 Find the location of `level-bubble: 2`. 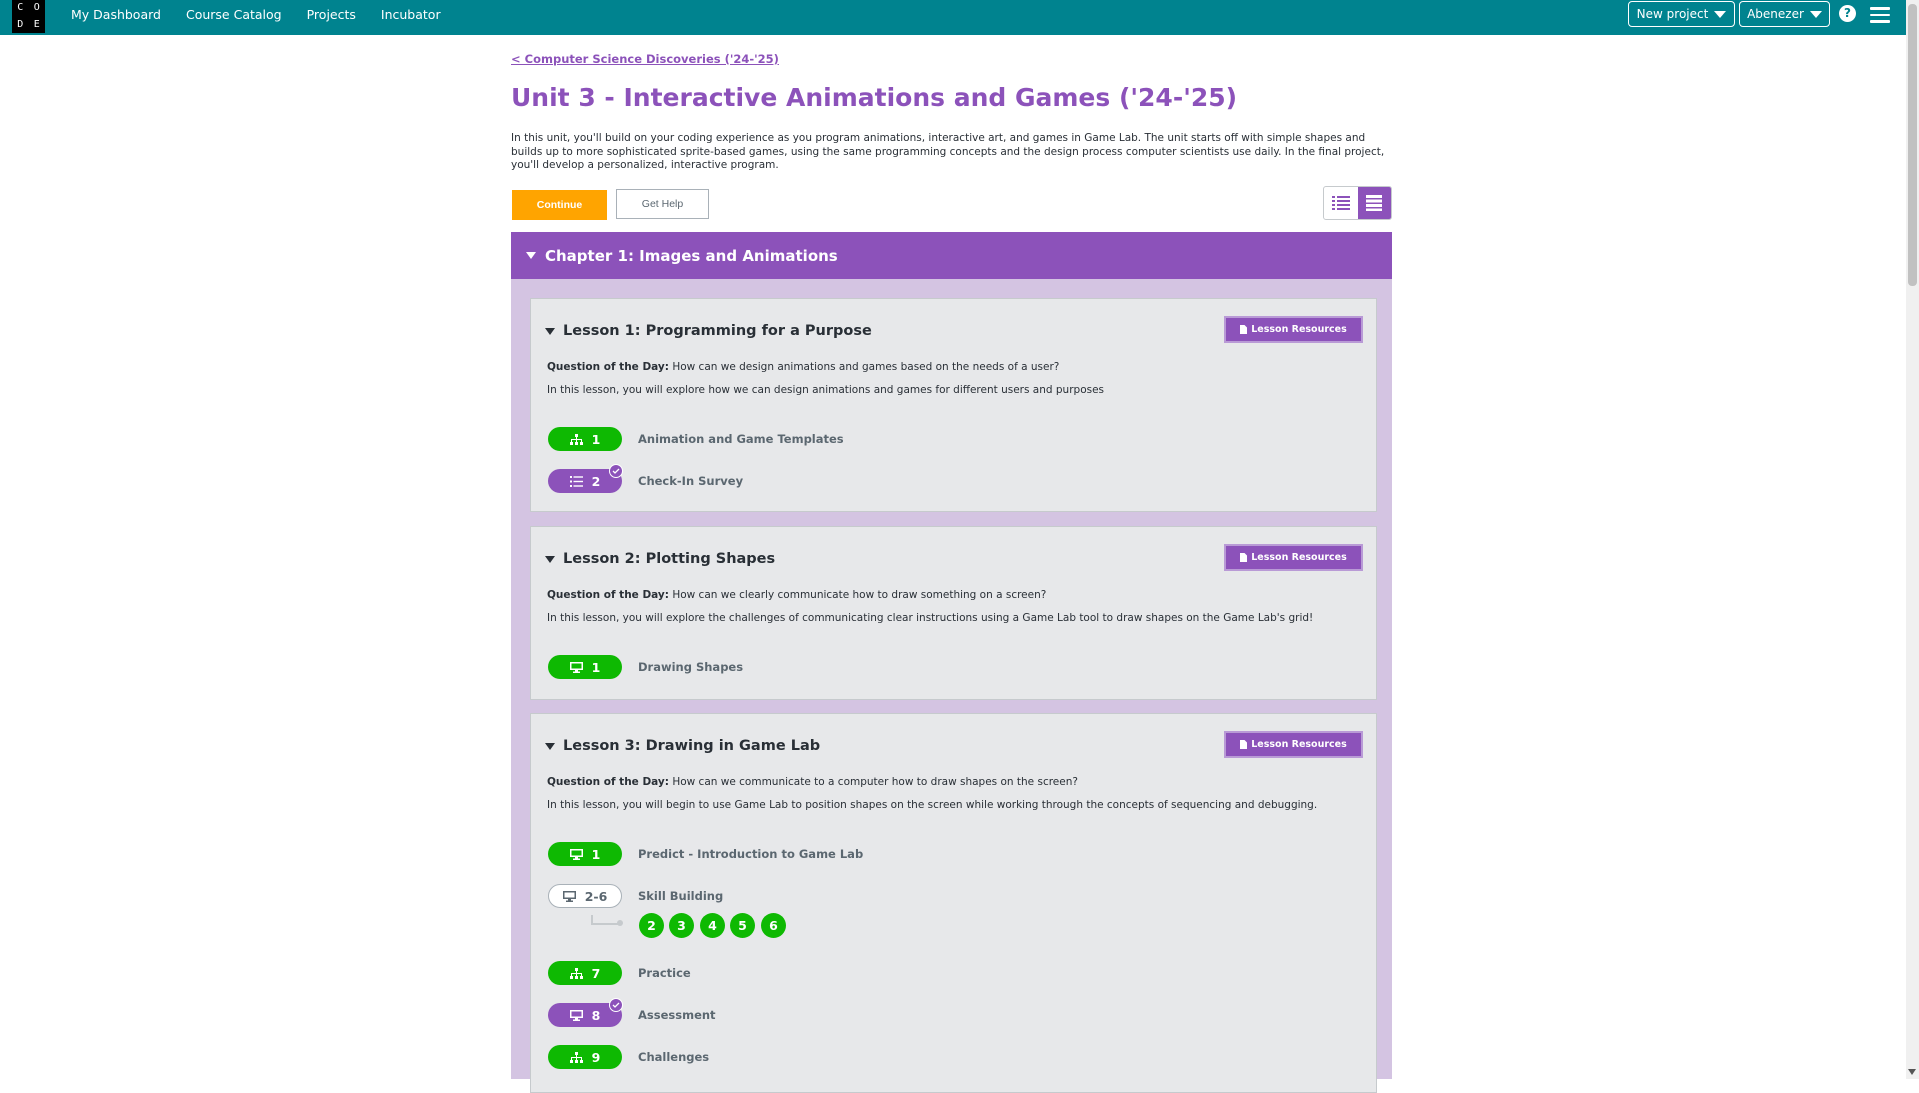

level-bubble: 2 is located at coordinates (585, 478).